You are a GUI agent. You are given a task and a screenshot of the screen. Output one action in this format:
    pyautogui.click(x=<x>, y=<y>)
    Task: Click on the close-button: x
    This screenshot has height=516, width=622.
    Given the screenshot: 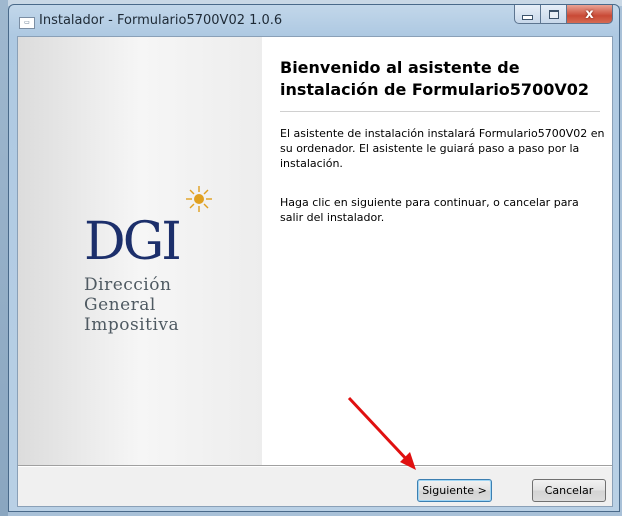 What is the action you would take?
    pyautogui.click(x=590, y=14)
    